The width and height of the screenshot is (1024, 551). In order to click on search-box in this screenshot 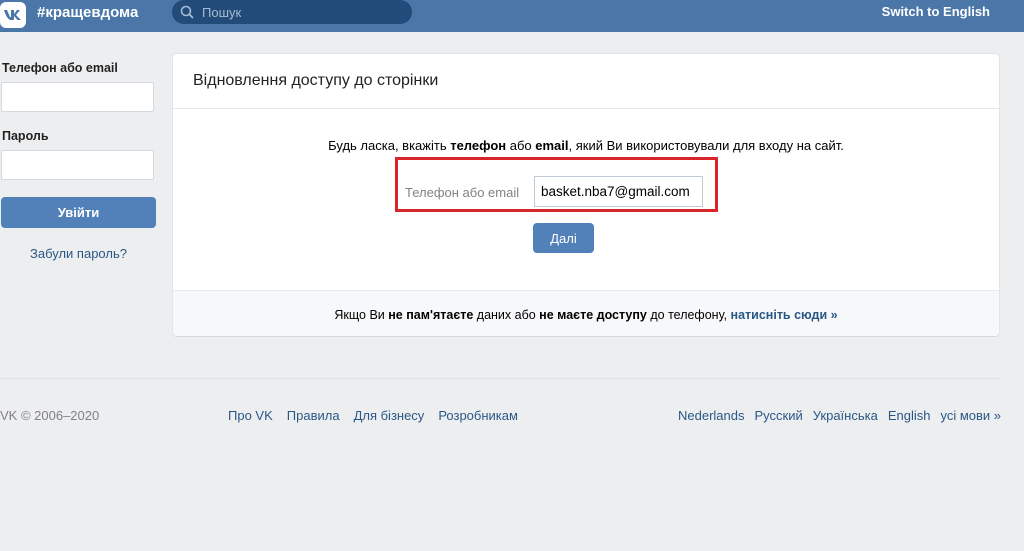, I will do `click(292, 12)`.